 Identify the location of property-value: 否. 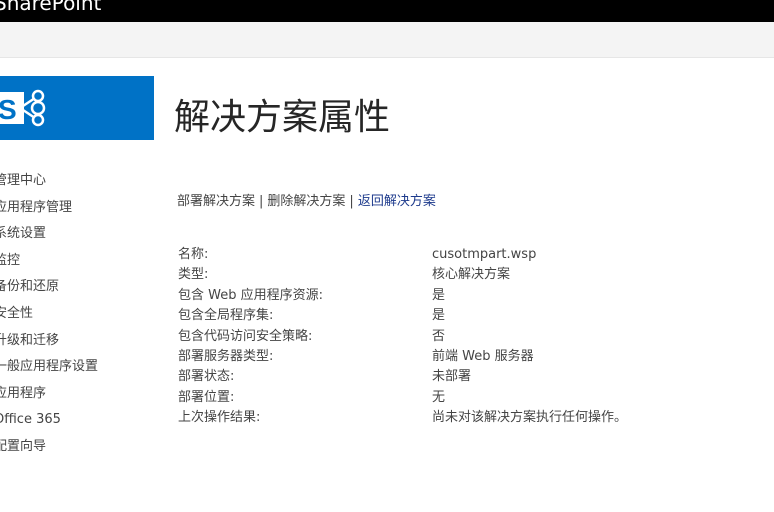
(439, 336).